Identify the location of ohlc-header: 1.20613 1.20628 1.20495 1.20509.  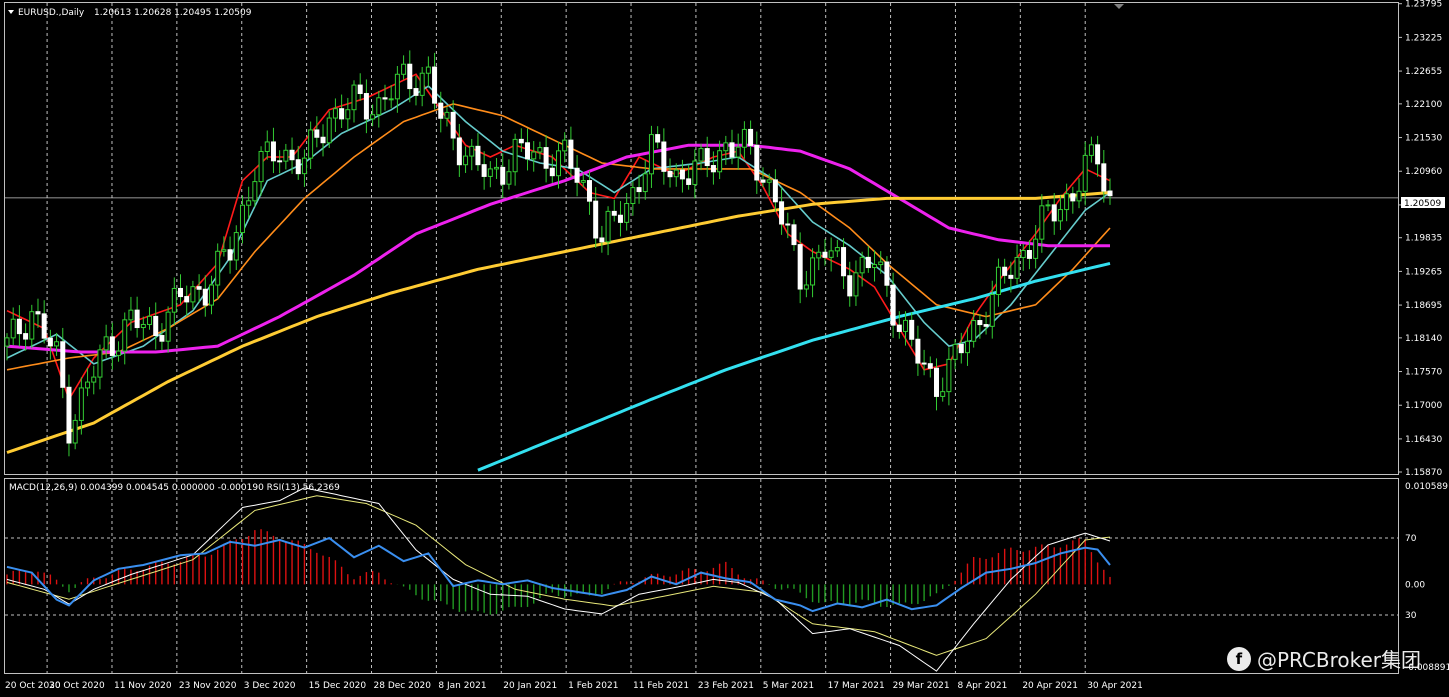
(173, 13).